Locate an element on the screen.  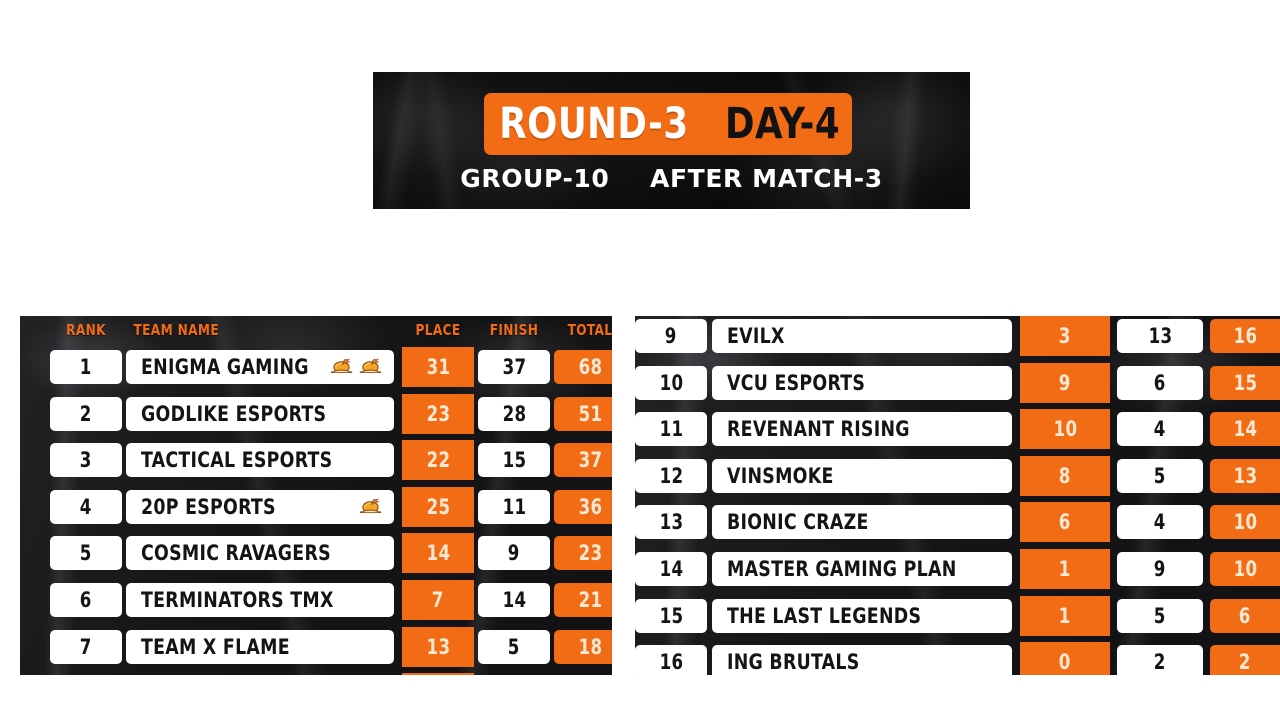
column-header-team-name: TEAM NAME is located at coordinates (176, 330).